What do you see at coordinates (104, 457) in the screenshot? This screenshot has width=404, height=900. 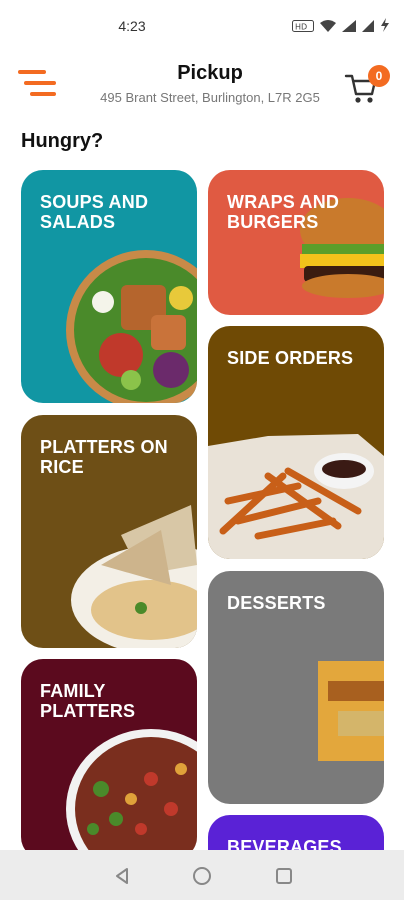 I see `category-label: PLATTERS ON RICE` at bounding box center [104, 457].